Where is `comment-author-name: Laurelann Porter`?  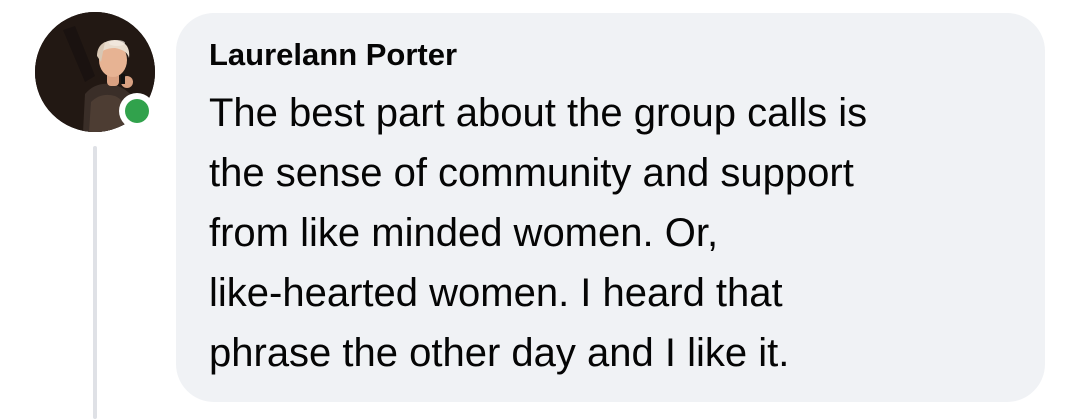
comment-author-name: Laurelann Porter is located at coordinates (612, 55).